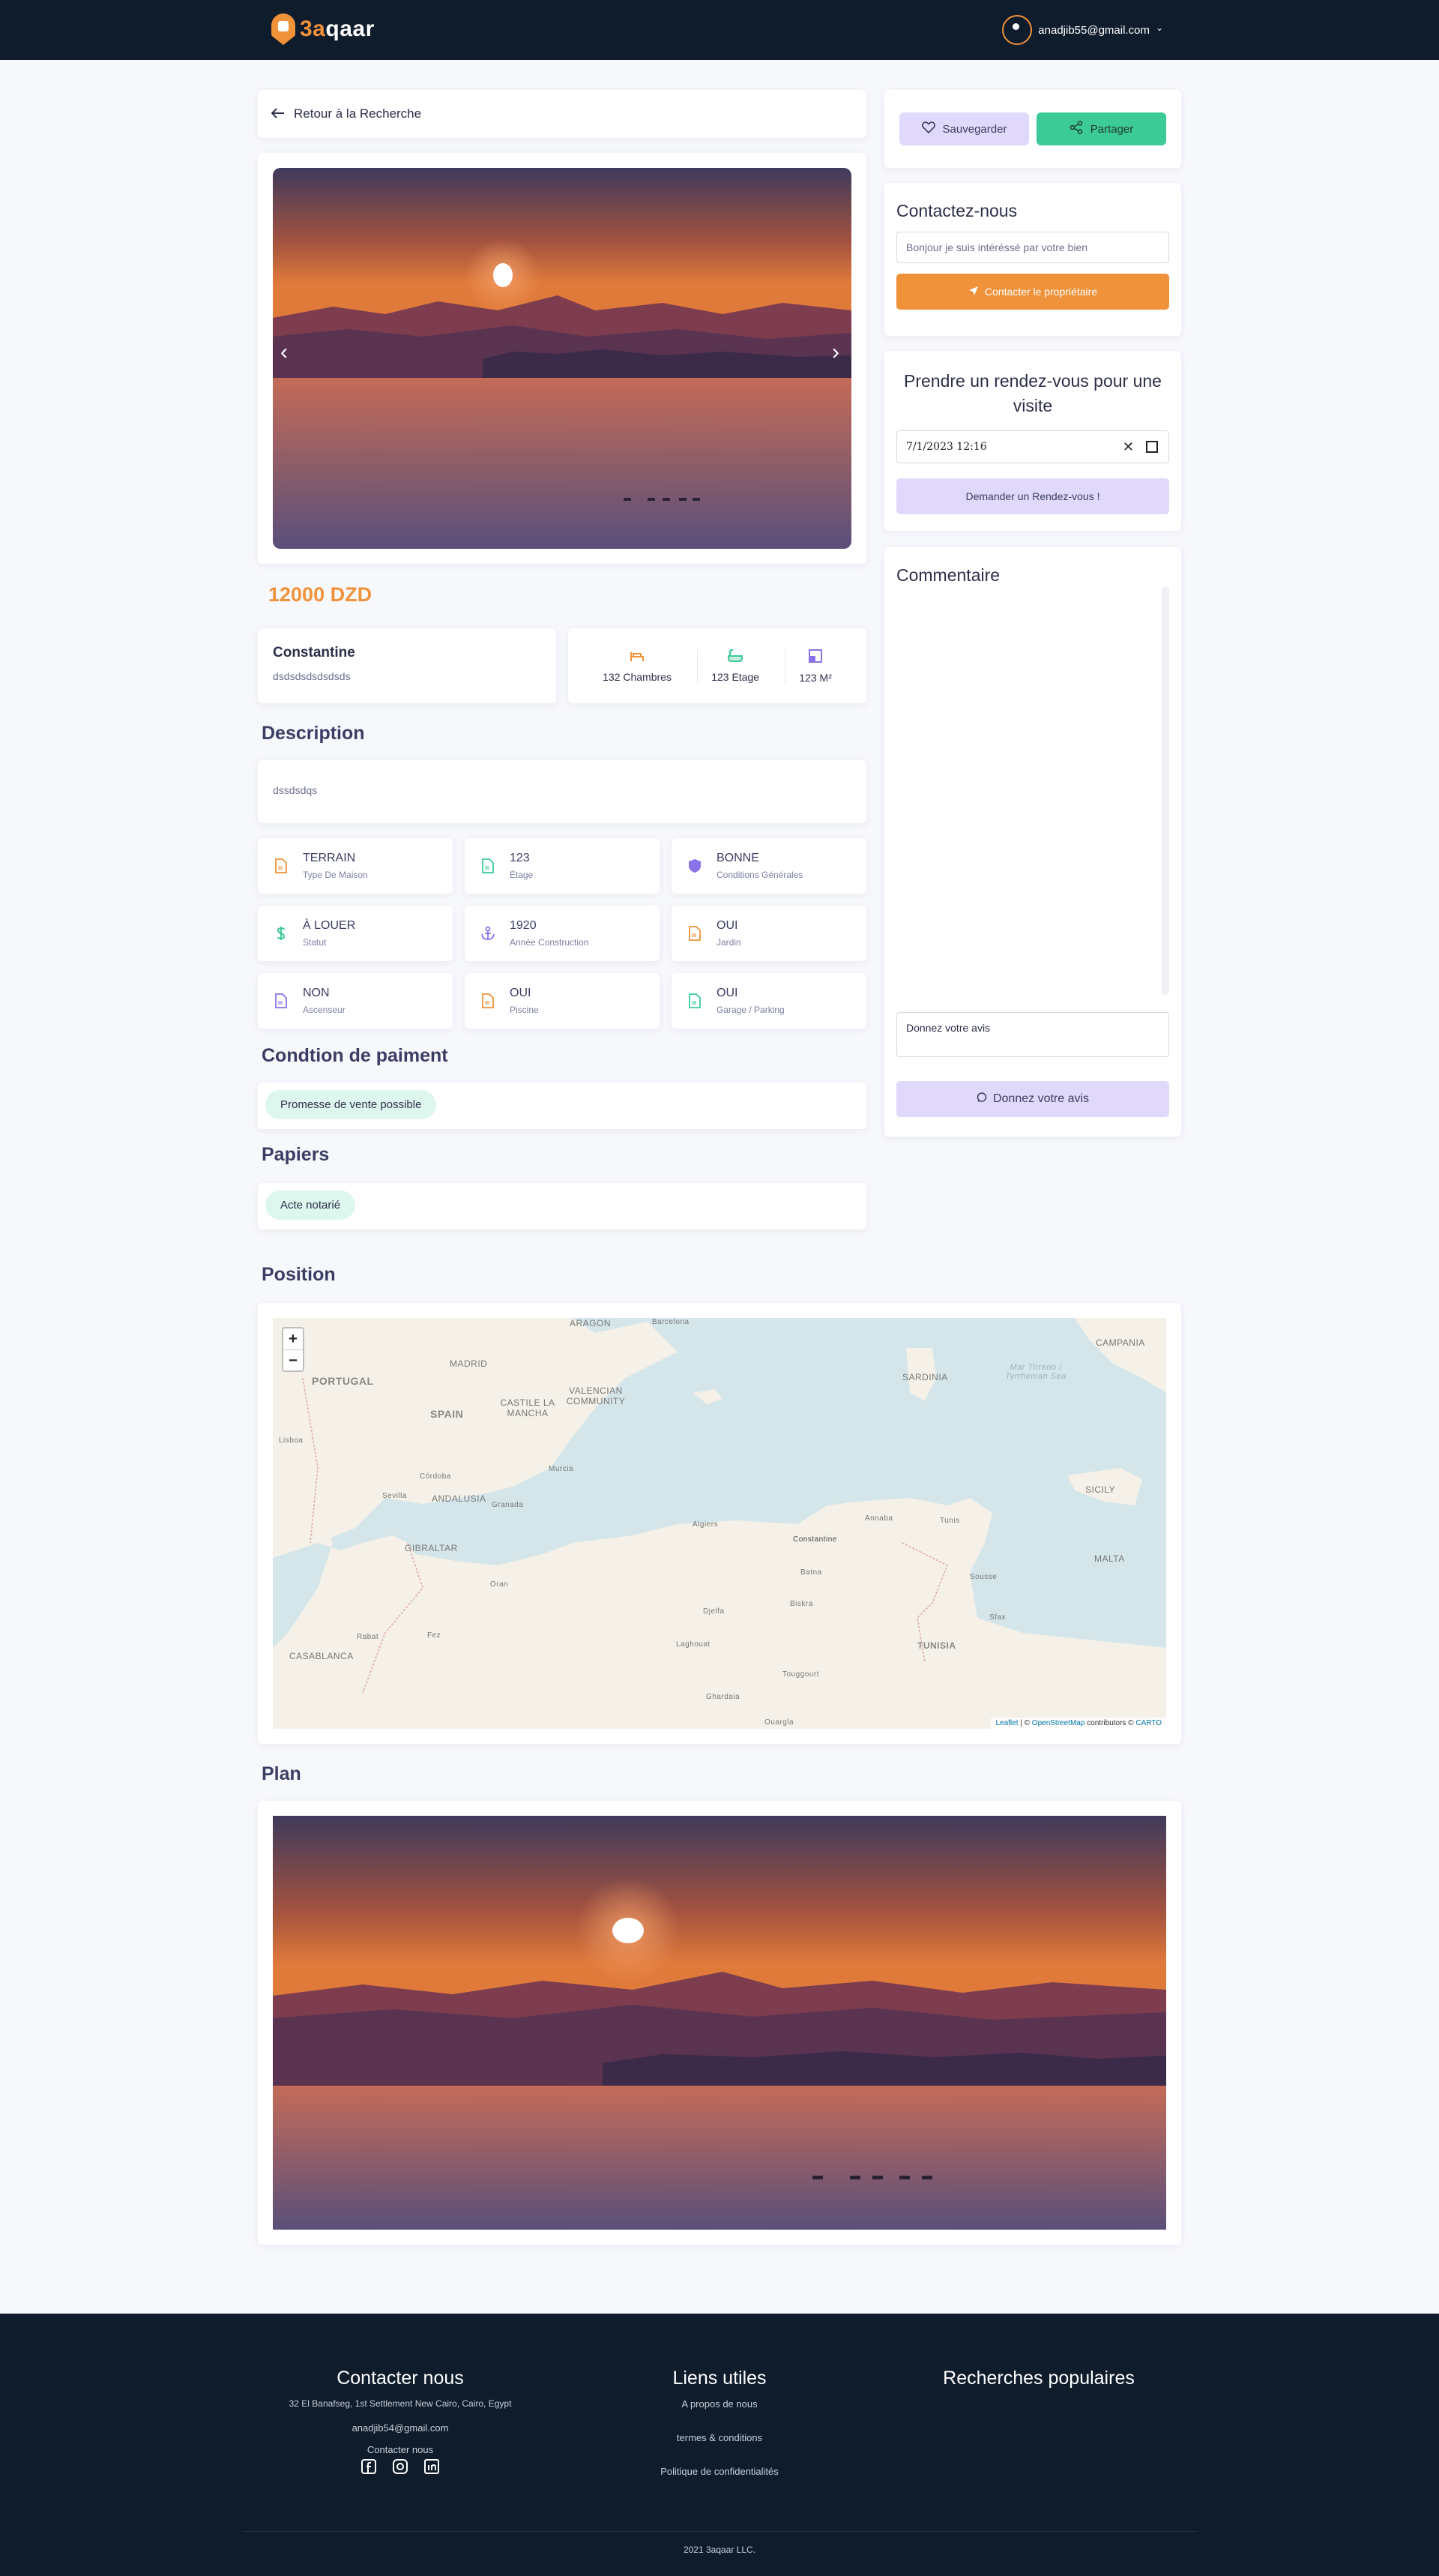 This screenshot has width=1439, height=2576. What do you see at coordinates (351, 1104) in the screenshot?
I see `payment-chip: Promesse de vente possible` at bounding box center [351, 1104].